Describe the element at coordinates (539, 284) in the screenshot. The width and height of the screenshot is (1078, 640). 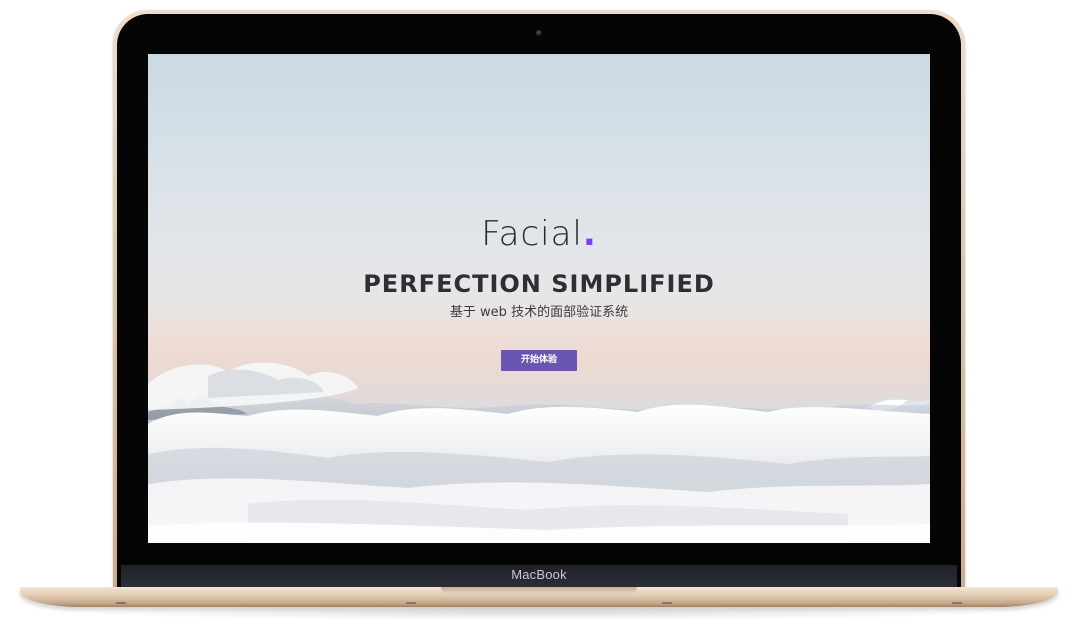
I see `hero-headline: PERFECTION SIMPLIFIED` at that location.